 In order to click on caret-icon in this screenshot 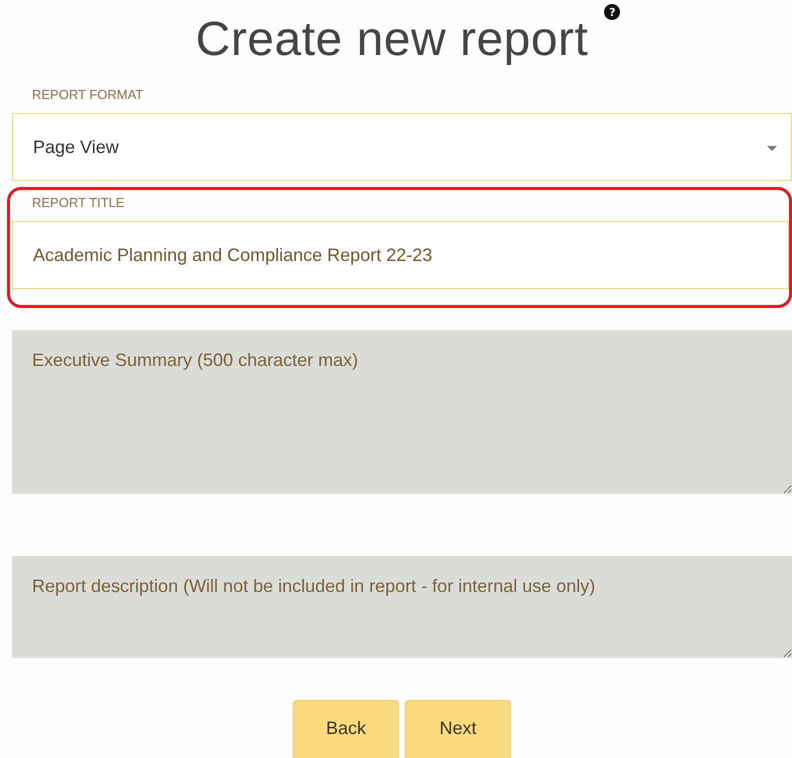, I will do `click(772, 148)`.